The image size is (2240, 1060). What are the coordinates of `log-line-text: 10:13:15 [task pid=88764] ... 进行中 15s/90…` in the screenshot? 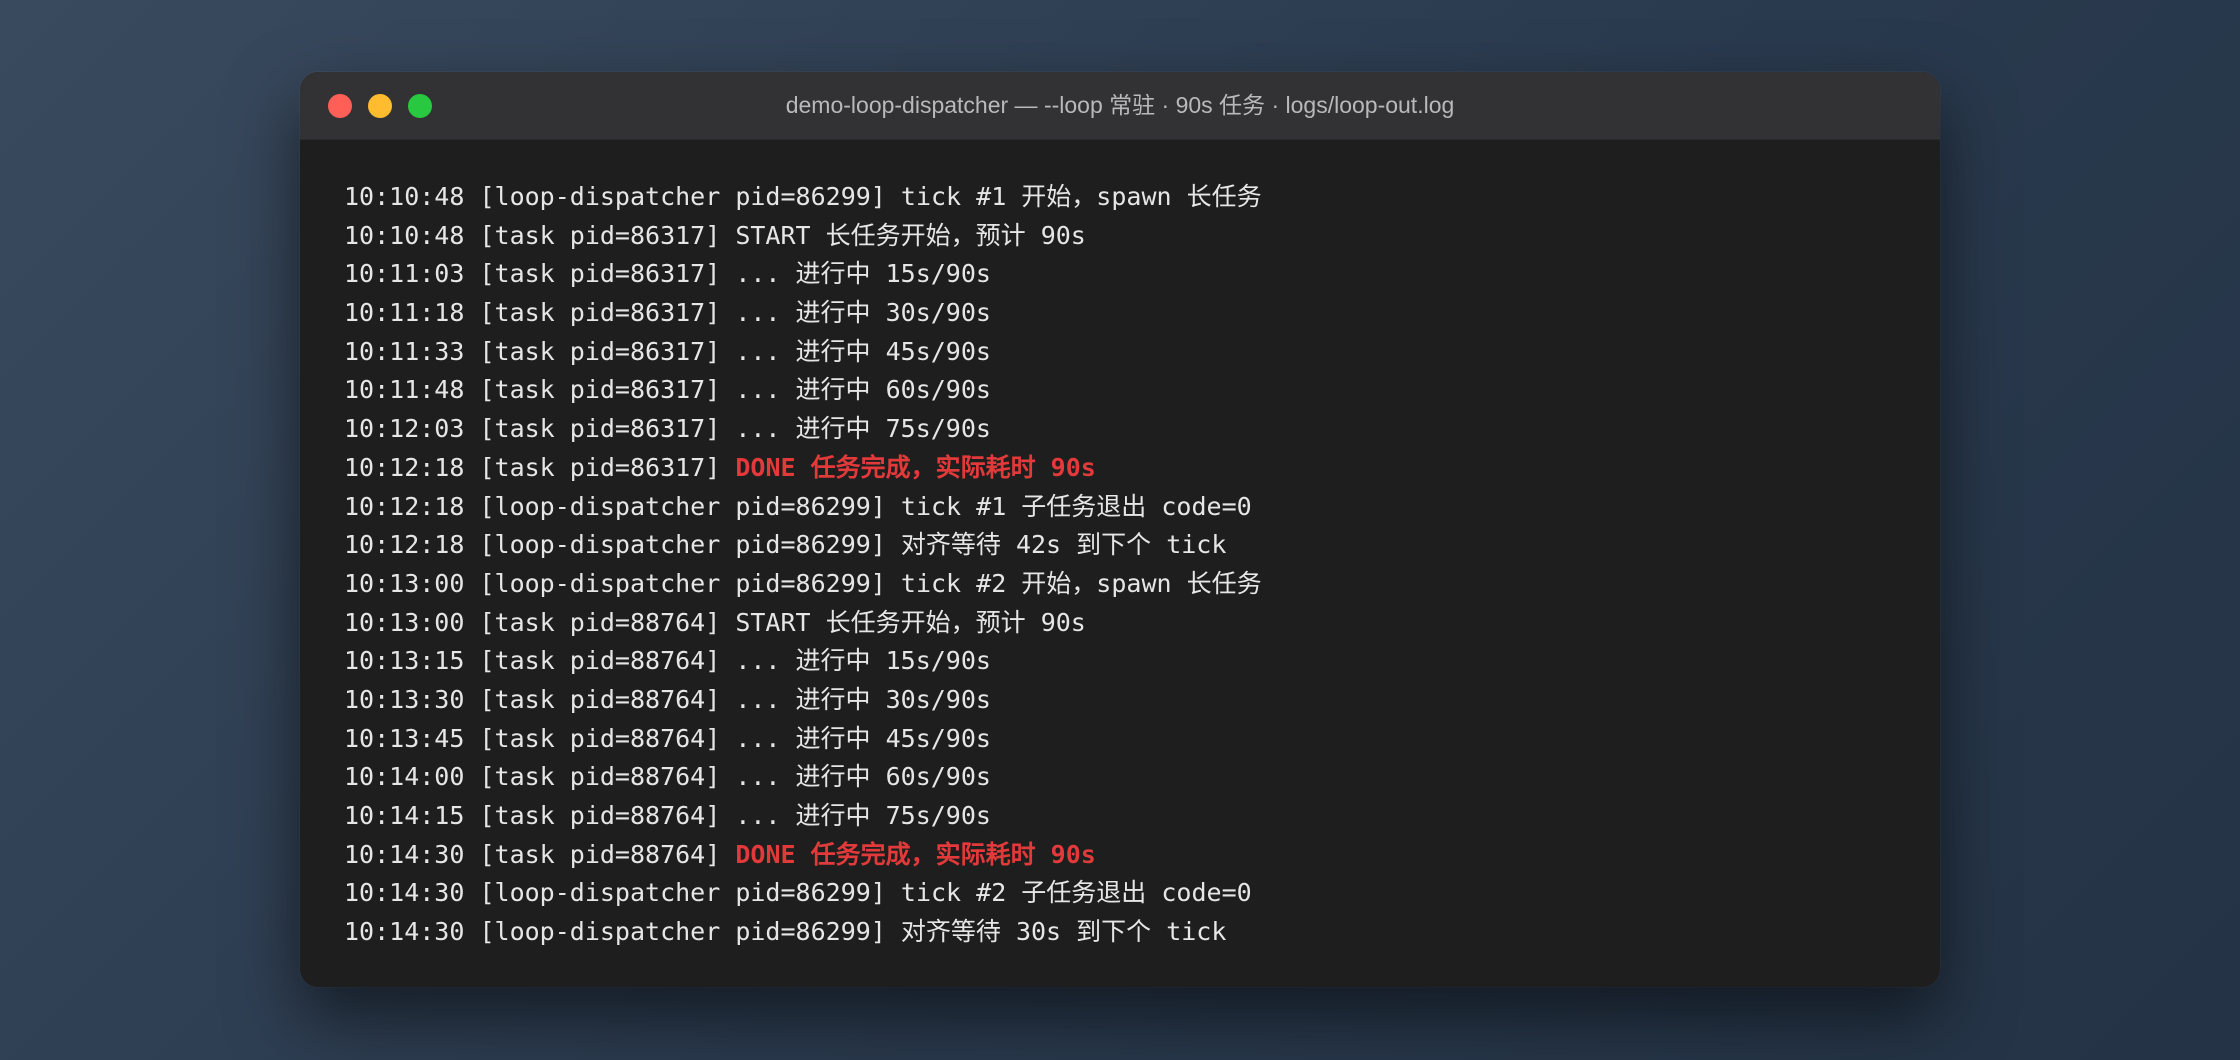 It's located at (667, 661).